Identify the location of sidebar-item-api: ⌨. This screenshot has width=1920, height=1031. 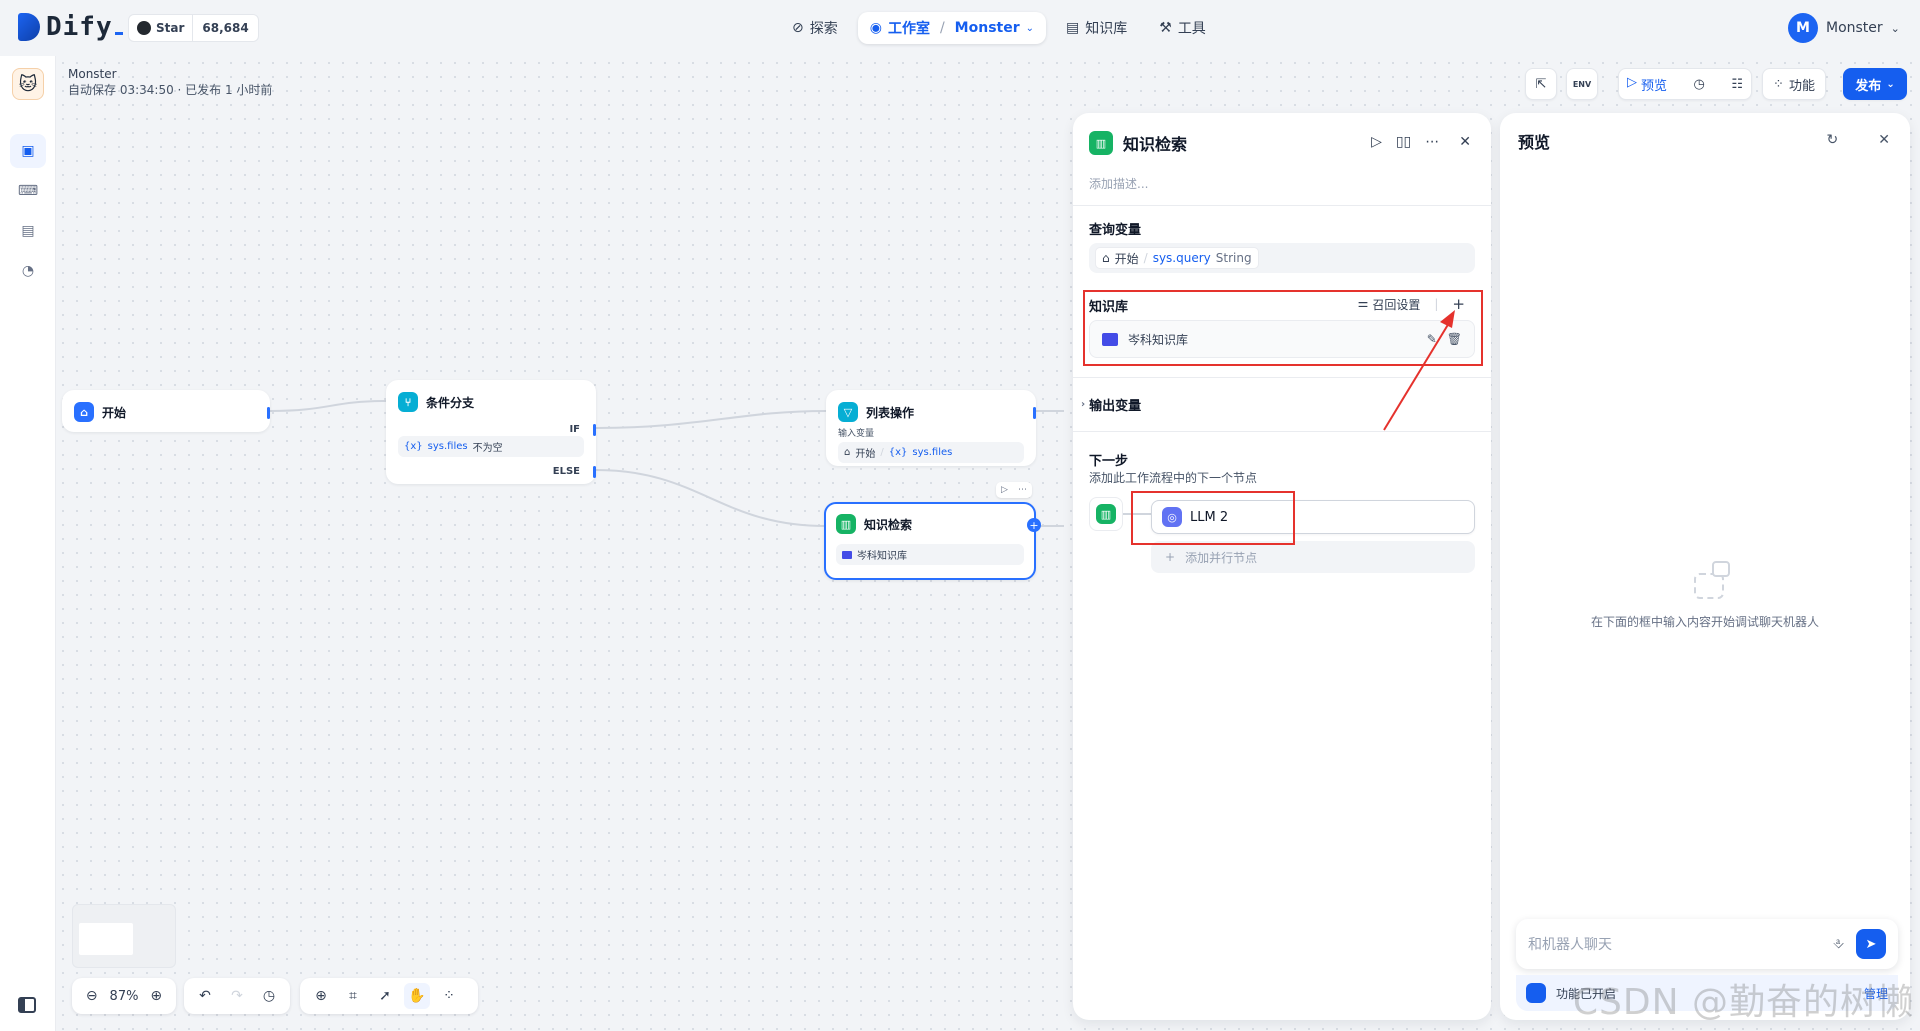
(28, 191).